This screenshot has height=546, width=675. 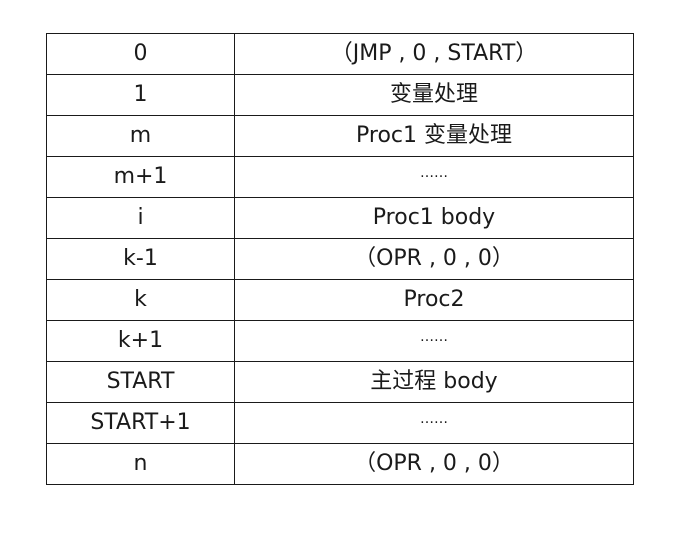 What do you see at coordinates (434, 382) in the screenshot?
I see `content-cell: 主过程 body` at bounding box center [434, 382].